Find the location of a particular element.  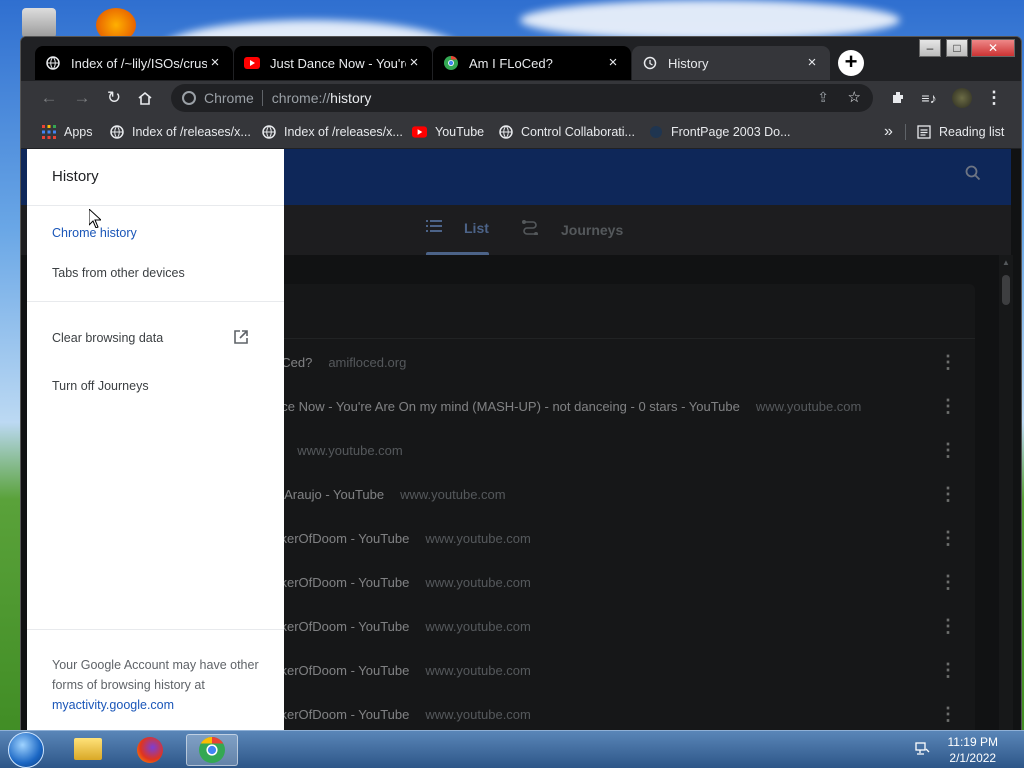

tab-title: Just Dance Now - You're is located at coordinates (338, 63).